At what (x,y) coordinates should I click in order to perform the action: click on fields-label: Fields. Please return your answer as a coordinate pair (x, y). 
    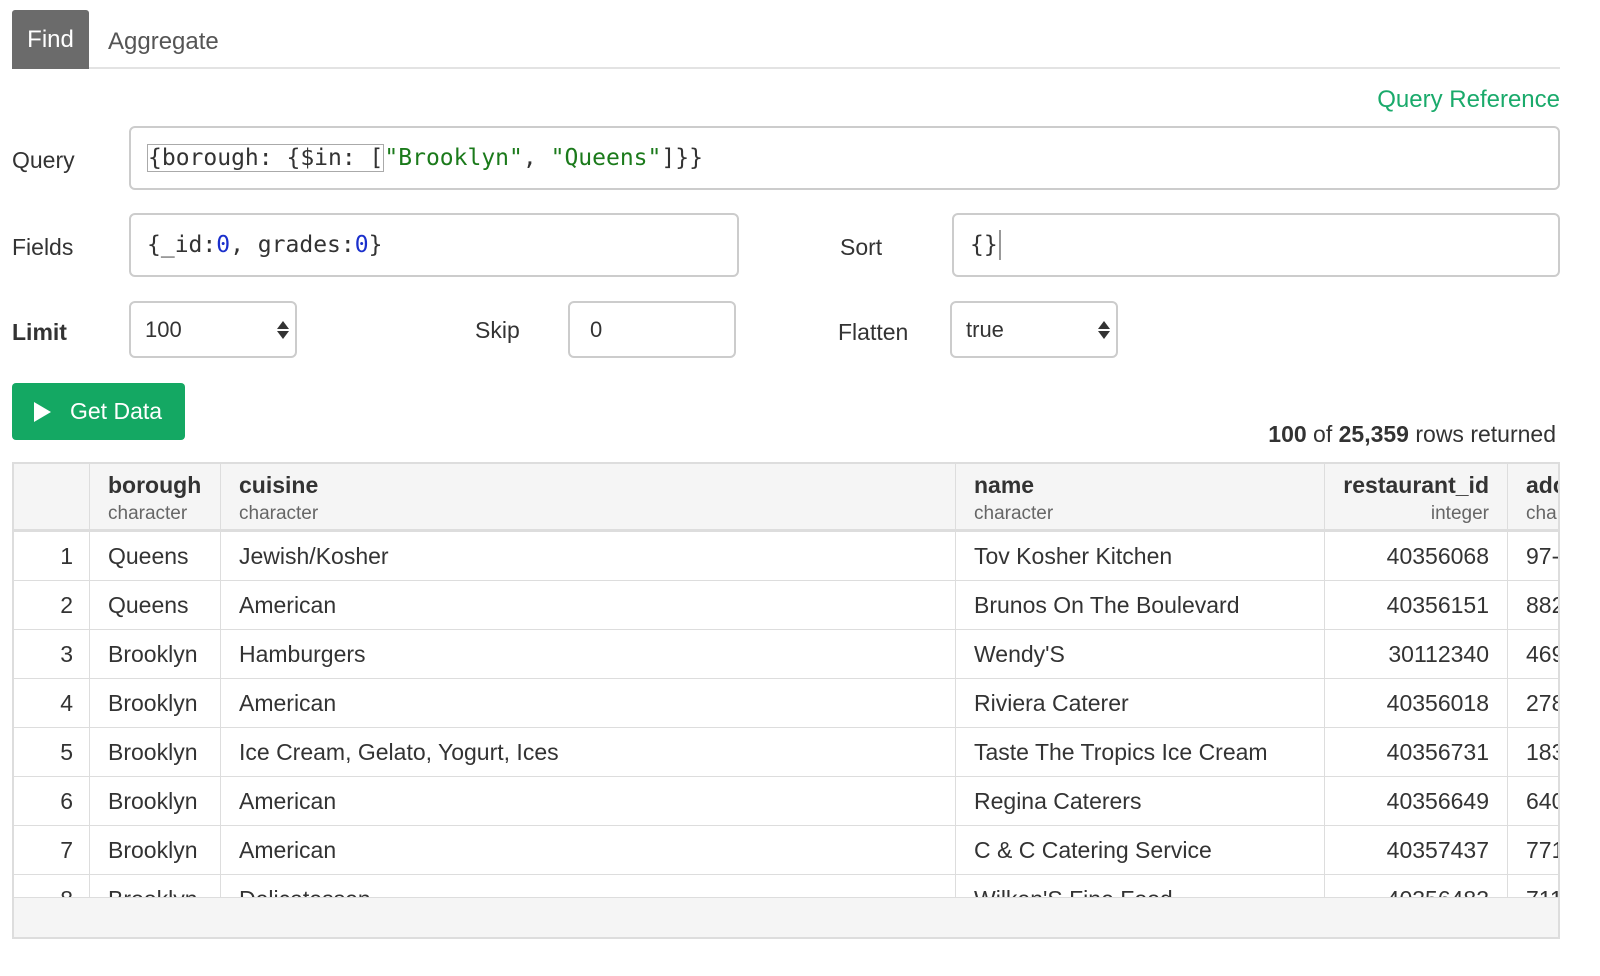
    Looking at the image, I should click on (42, 247).